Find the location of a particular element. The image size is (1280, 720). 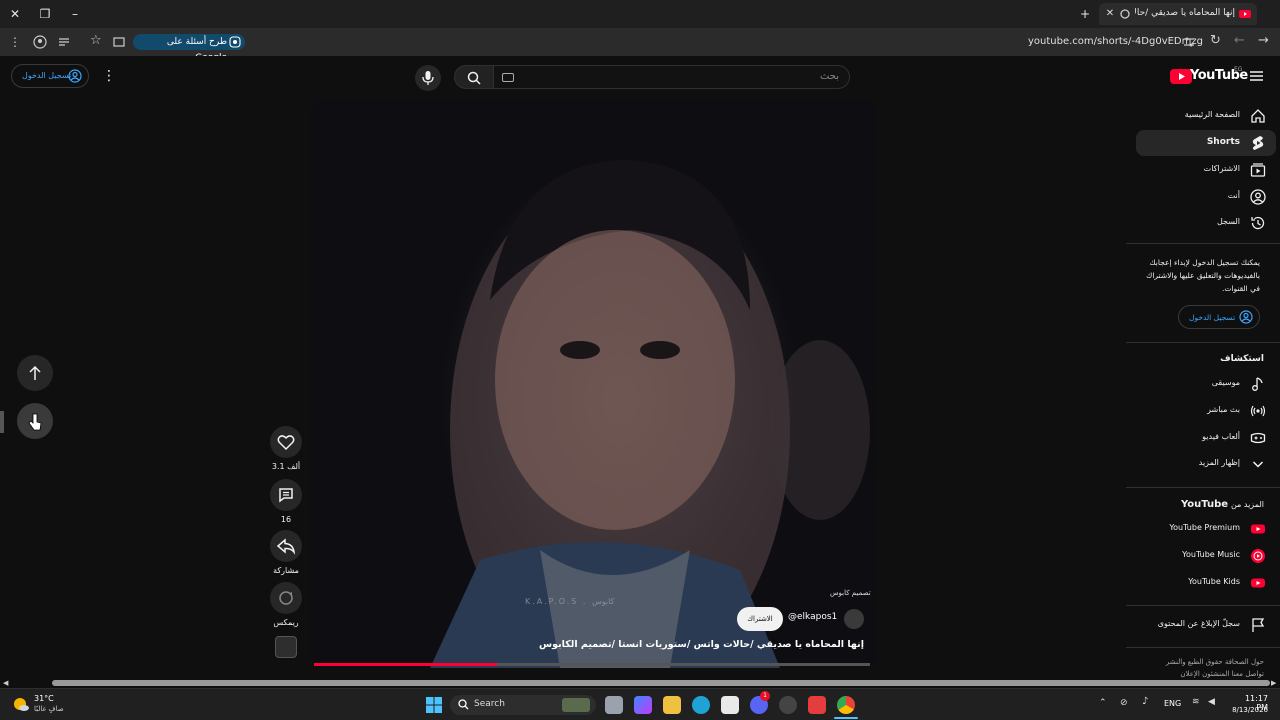

sidebar-show-more: إظهار المزيد is located at coordinates (1206, 464).